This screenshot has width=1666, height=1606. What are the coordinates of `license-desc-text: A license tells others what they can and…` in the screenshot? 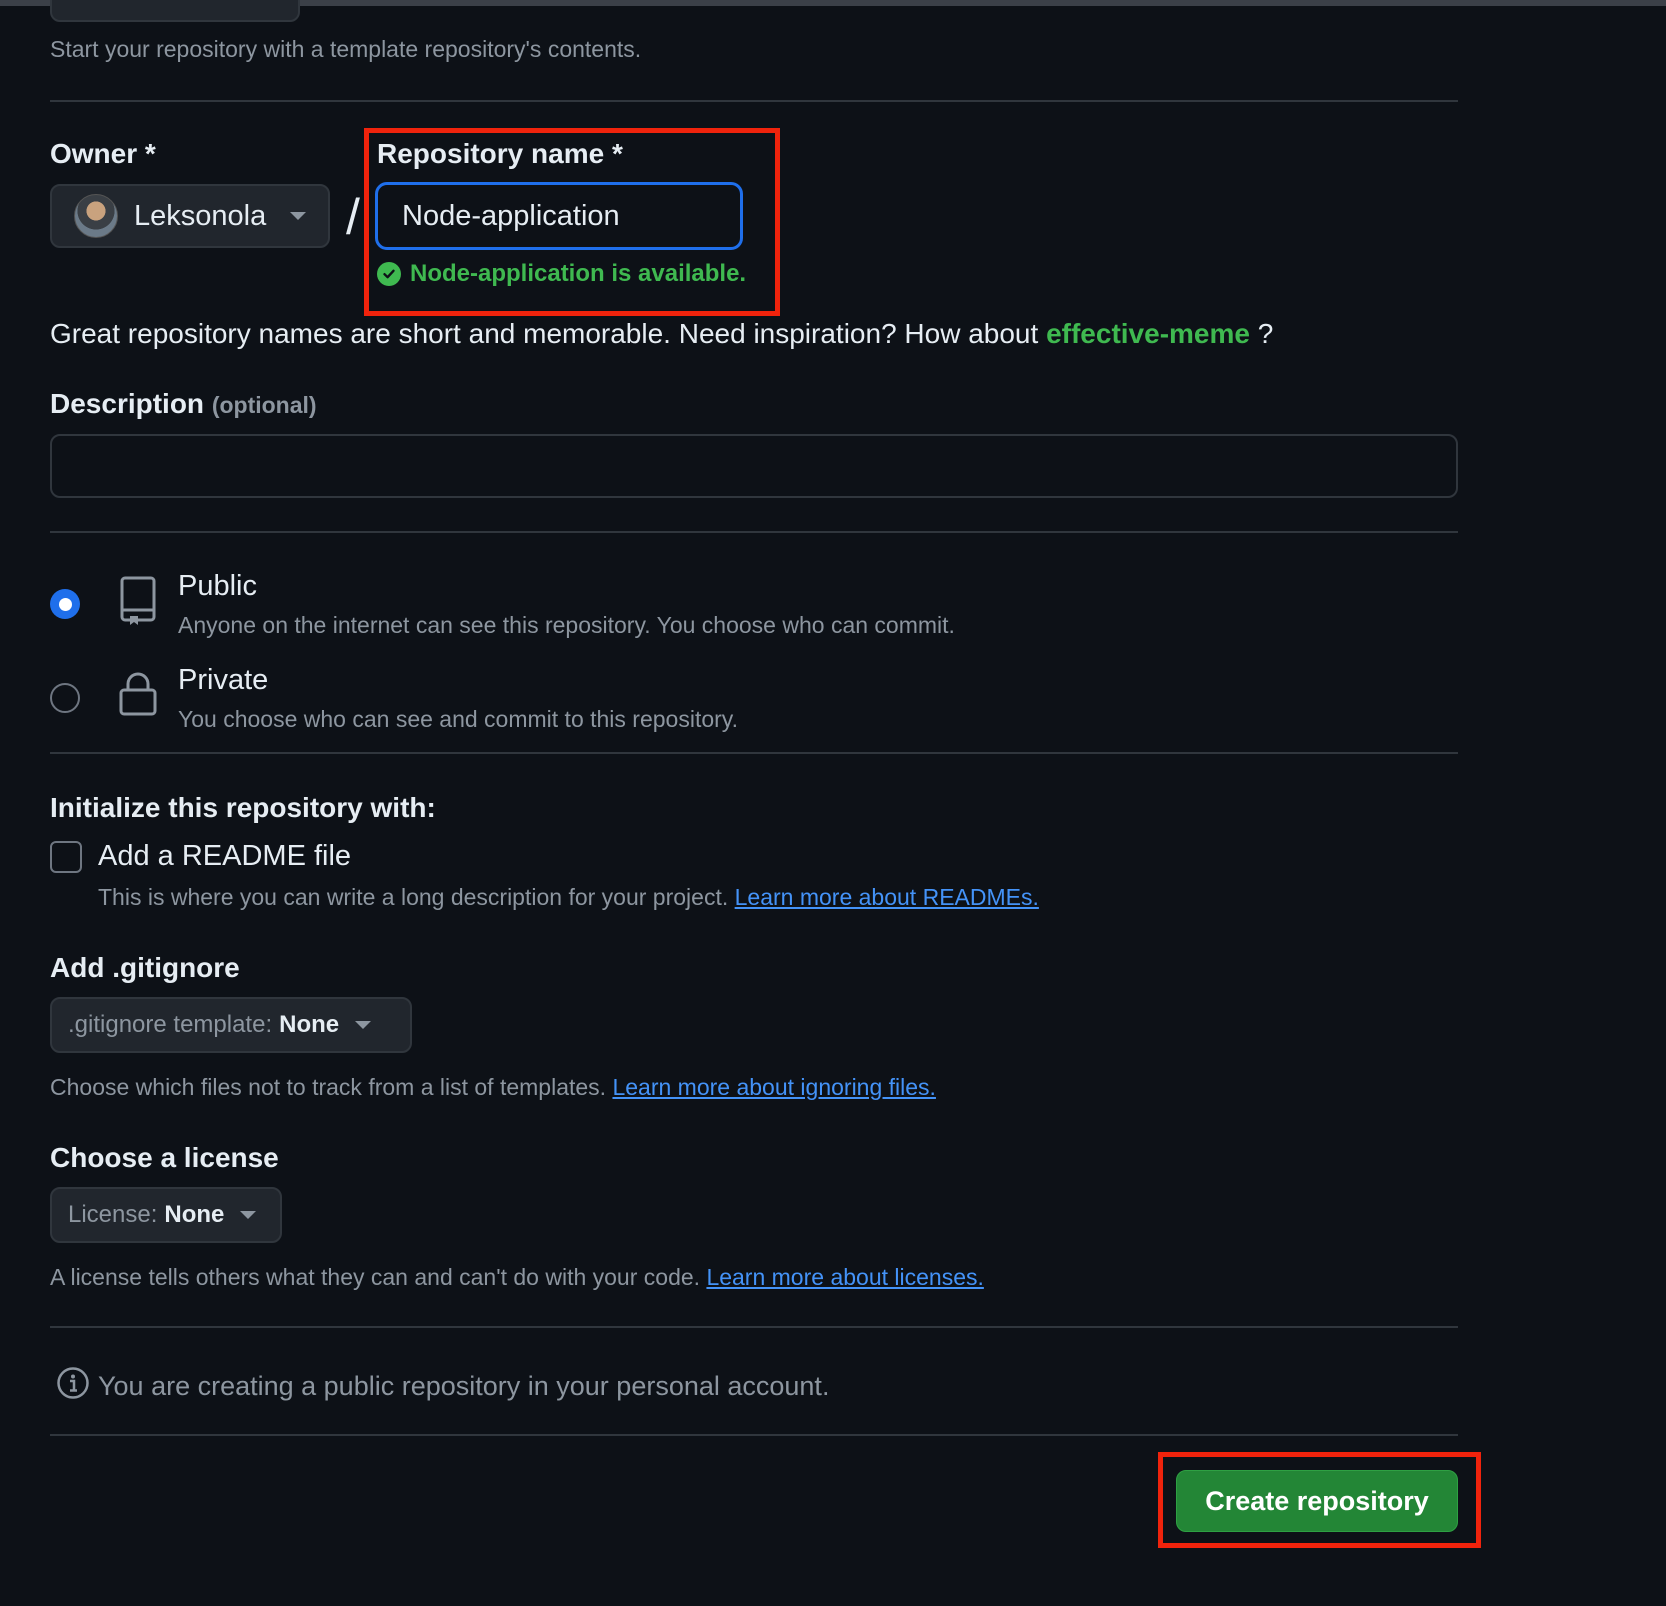 It's located at (375, 1277).